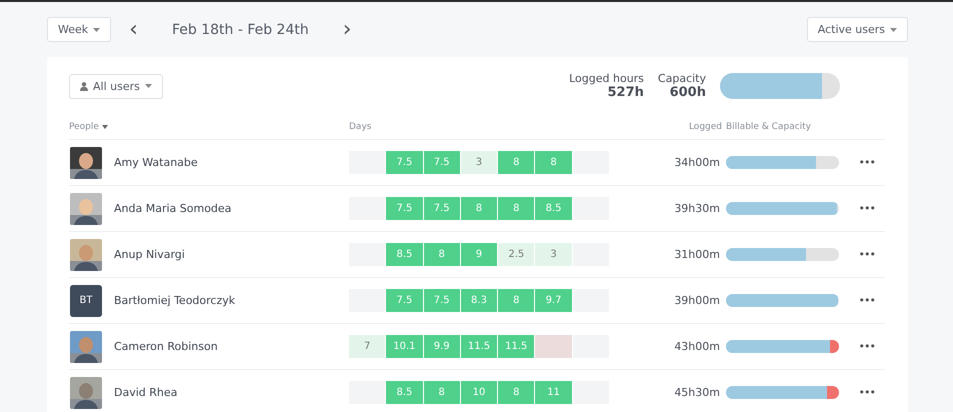 The width and height of the screenshot is (953, 412). Describe the element at coordinates (857, 29) in the screenshot. I see `filter-dropdown: Active users` at that location.